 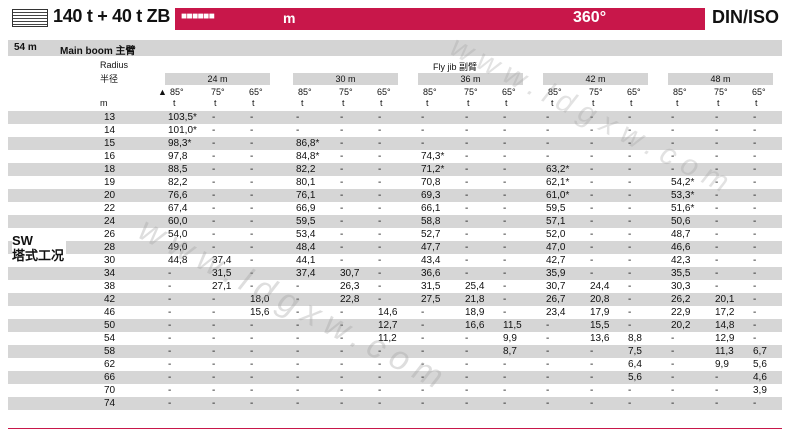 I want to click on jib-length-header: 24 m, so click(x=217, y=79).